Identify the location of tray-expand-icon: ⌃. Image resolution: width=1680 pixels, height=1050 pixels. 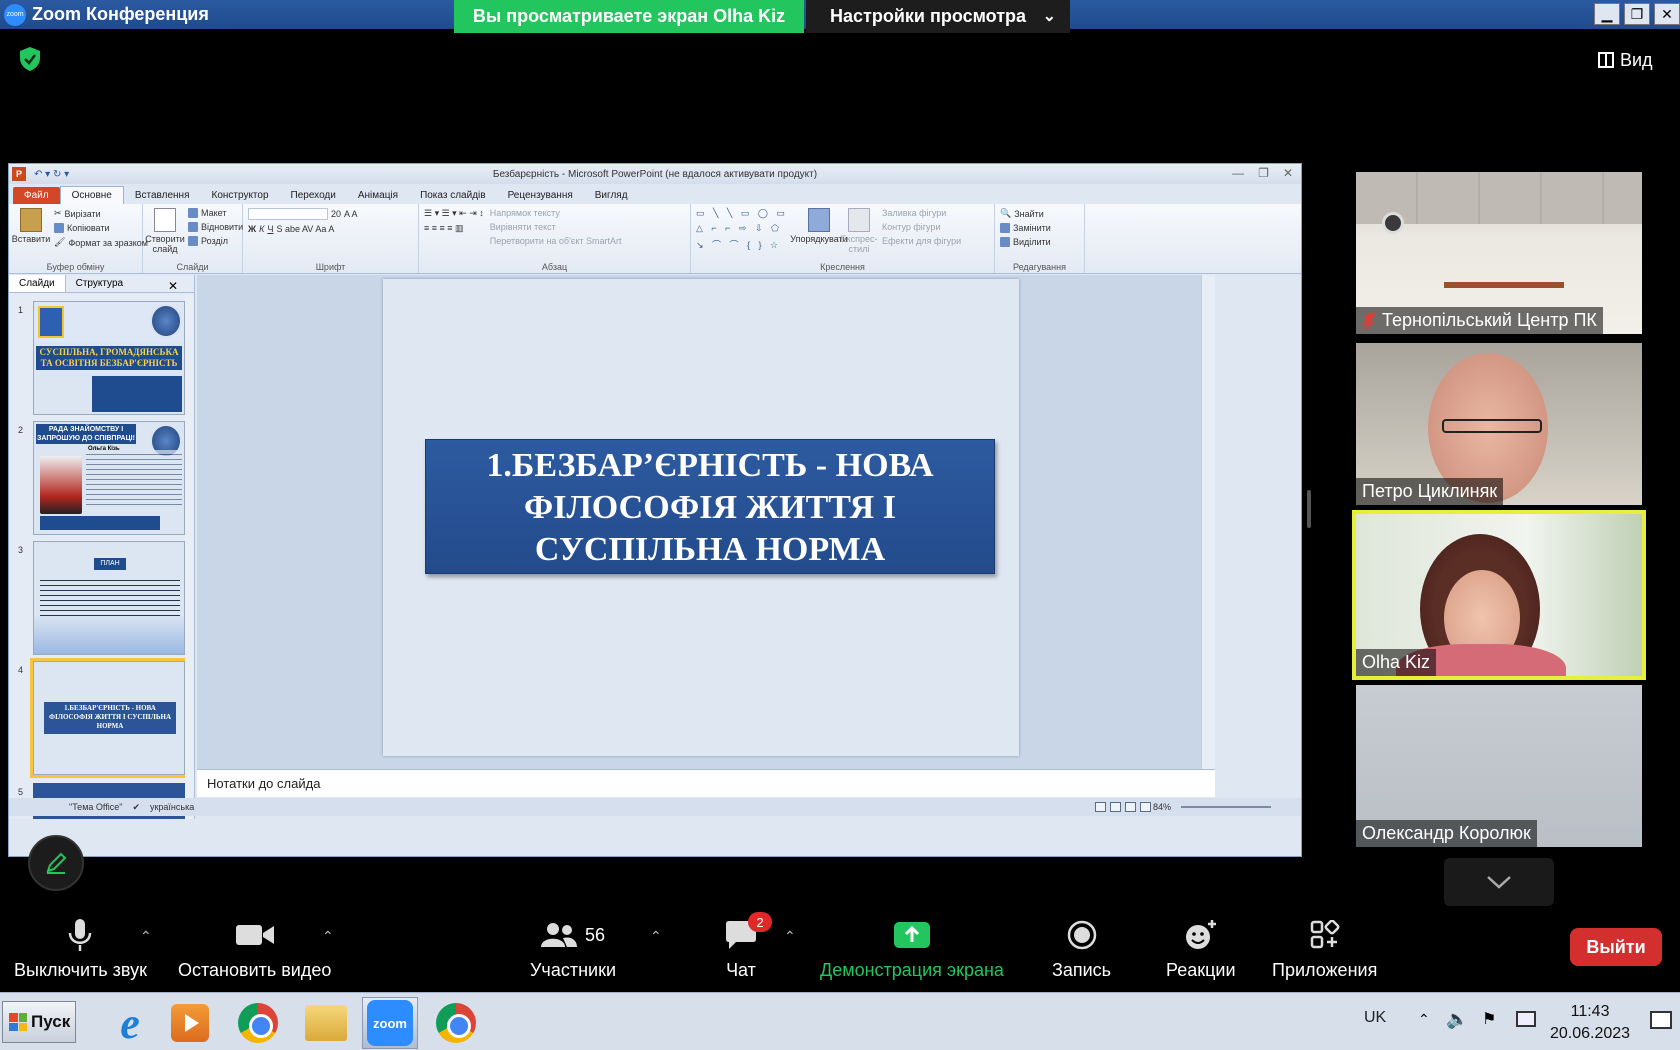
(1427, 1020).